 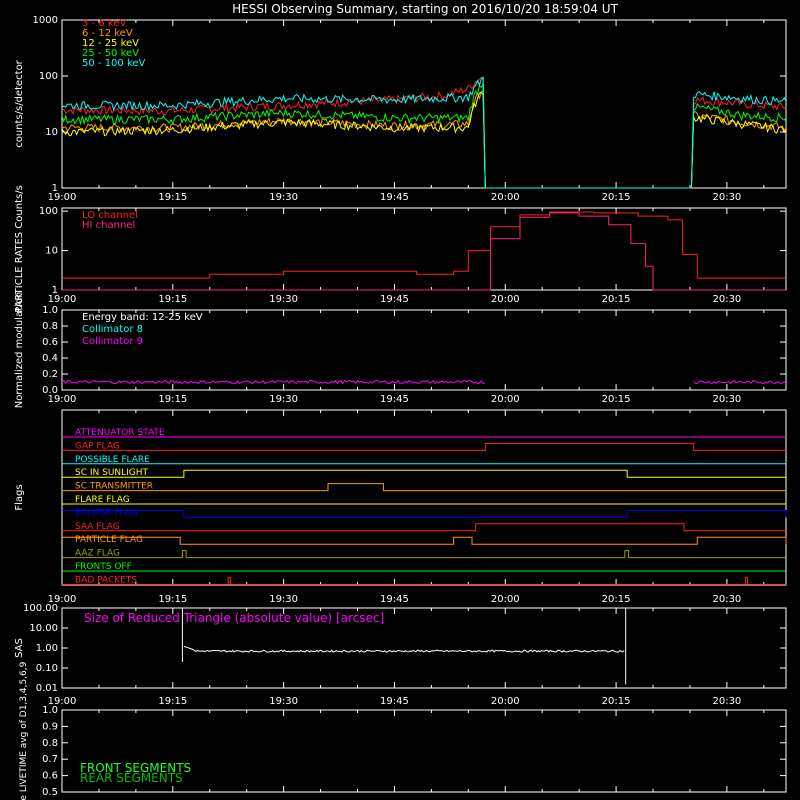 What do you see at coordinates (43, 628) in the screenshot?
I see `y-tick-label: 10.00` at bounding box center [43, 628].